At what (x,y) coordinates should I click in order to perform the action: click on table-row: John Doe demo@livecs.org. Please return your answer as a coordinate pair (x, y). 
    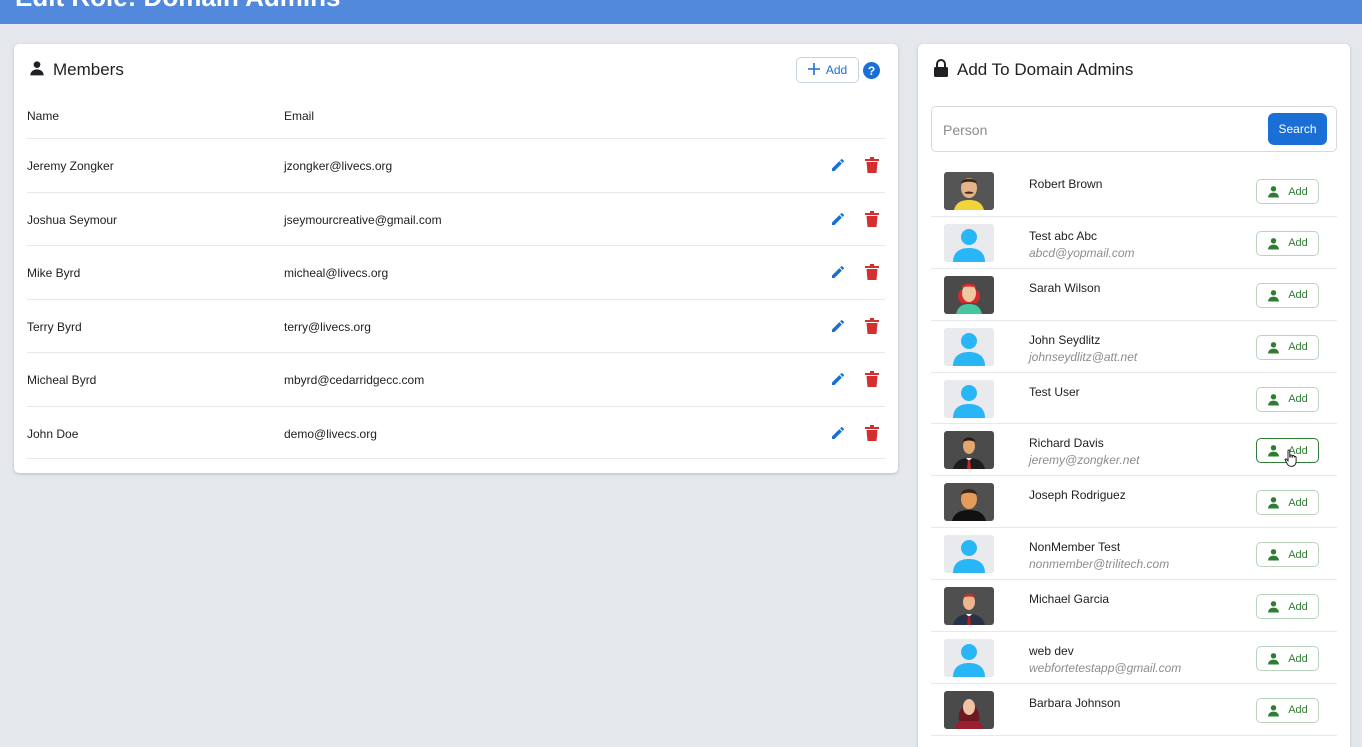
    Looking at the image, I should click on (456, 432).